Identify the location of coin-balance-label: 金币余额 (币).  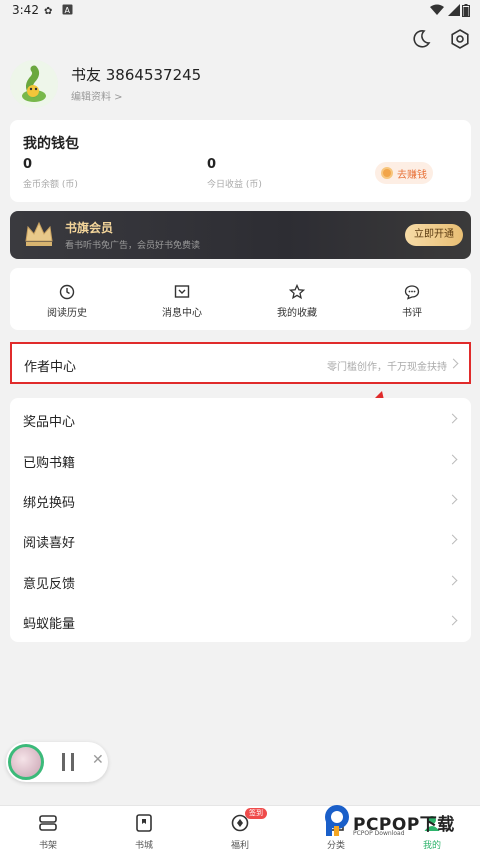
(50, 185).